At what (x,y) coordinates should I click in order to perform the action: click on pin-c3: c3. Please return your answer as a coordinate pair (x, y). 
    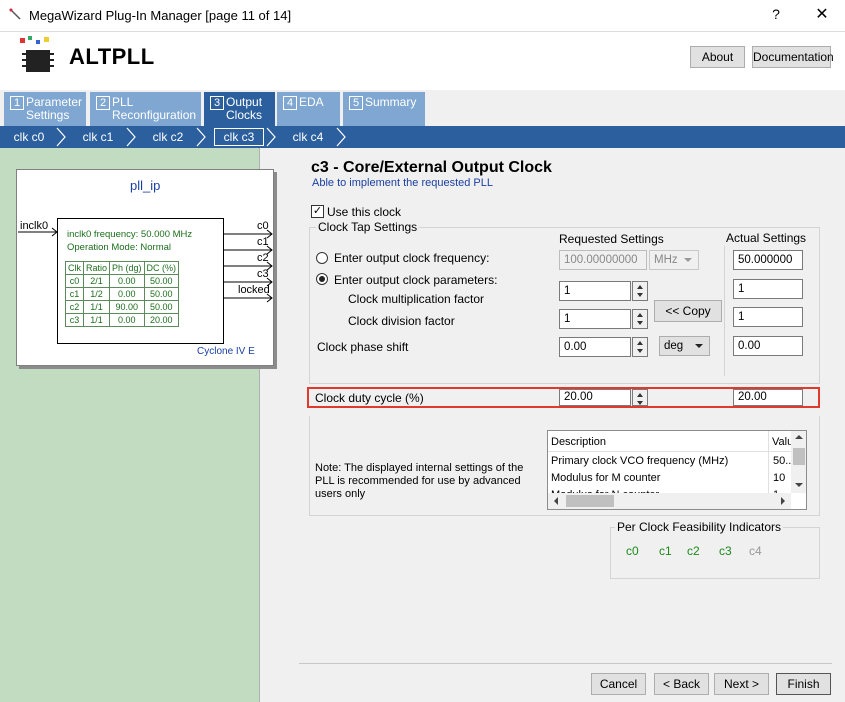
    Looking at the image, I should click on (263, 274).